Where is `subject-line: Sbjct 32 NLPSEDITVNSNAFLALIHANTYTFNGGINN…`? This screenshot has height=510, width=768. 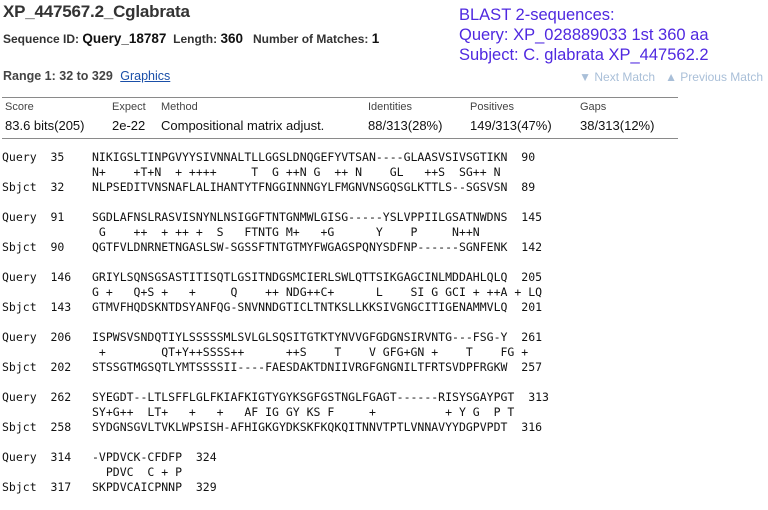
subject-line: Sbjct 32 NLPSEDITVNSNAFLALIHANTYTFNGGINN… is located at coordinates (269, 187).